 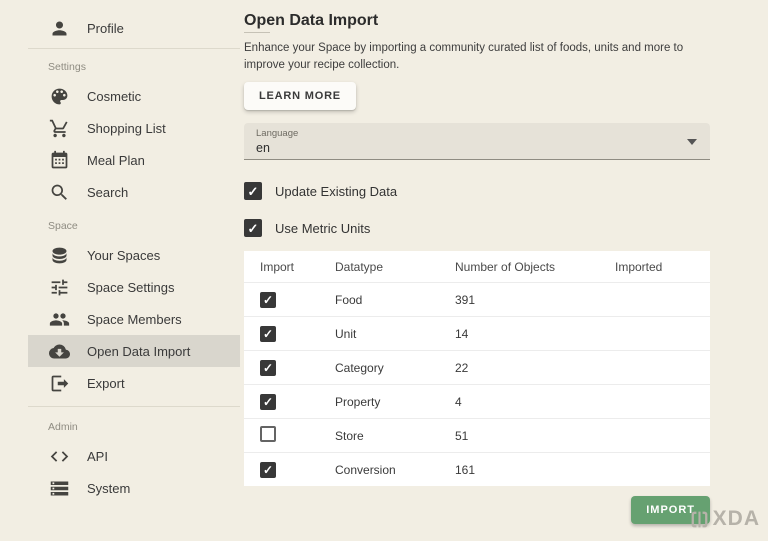 I want to click on sidebar-item-system: System, so click(x=134, y=488).